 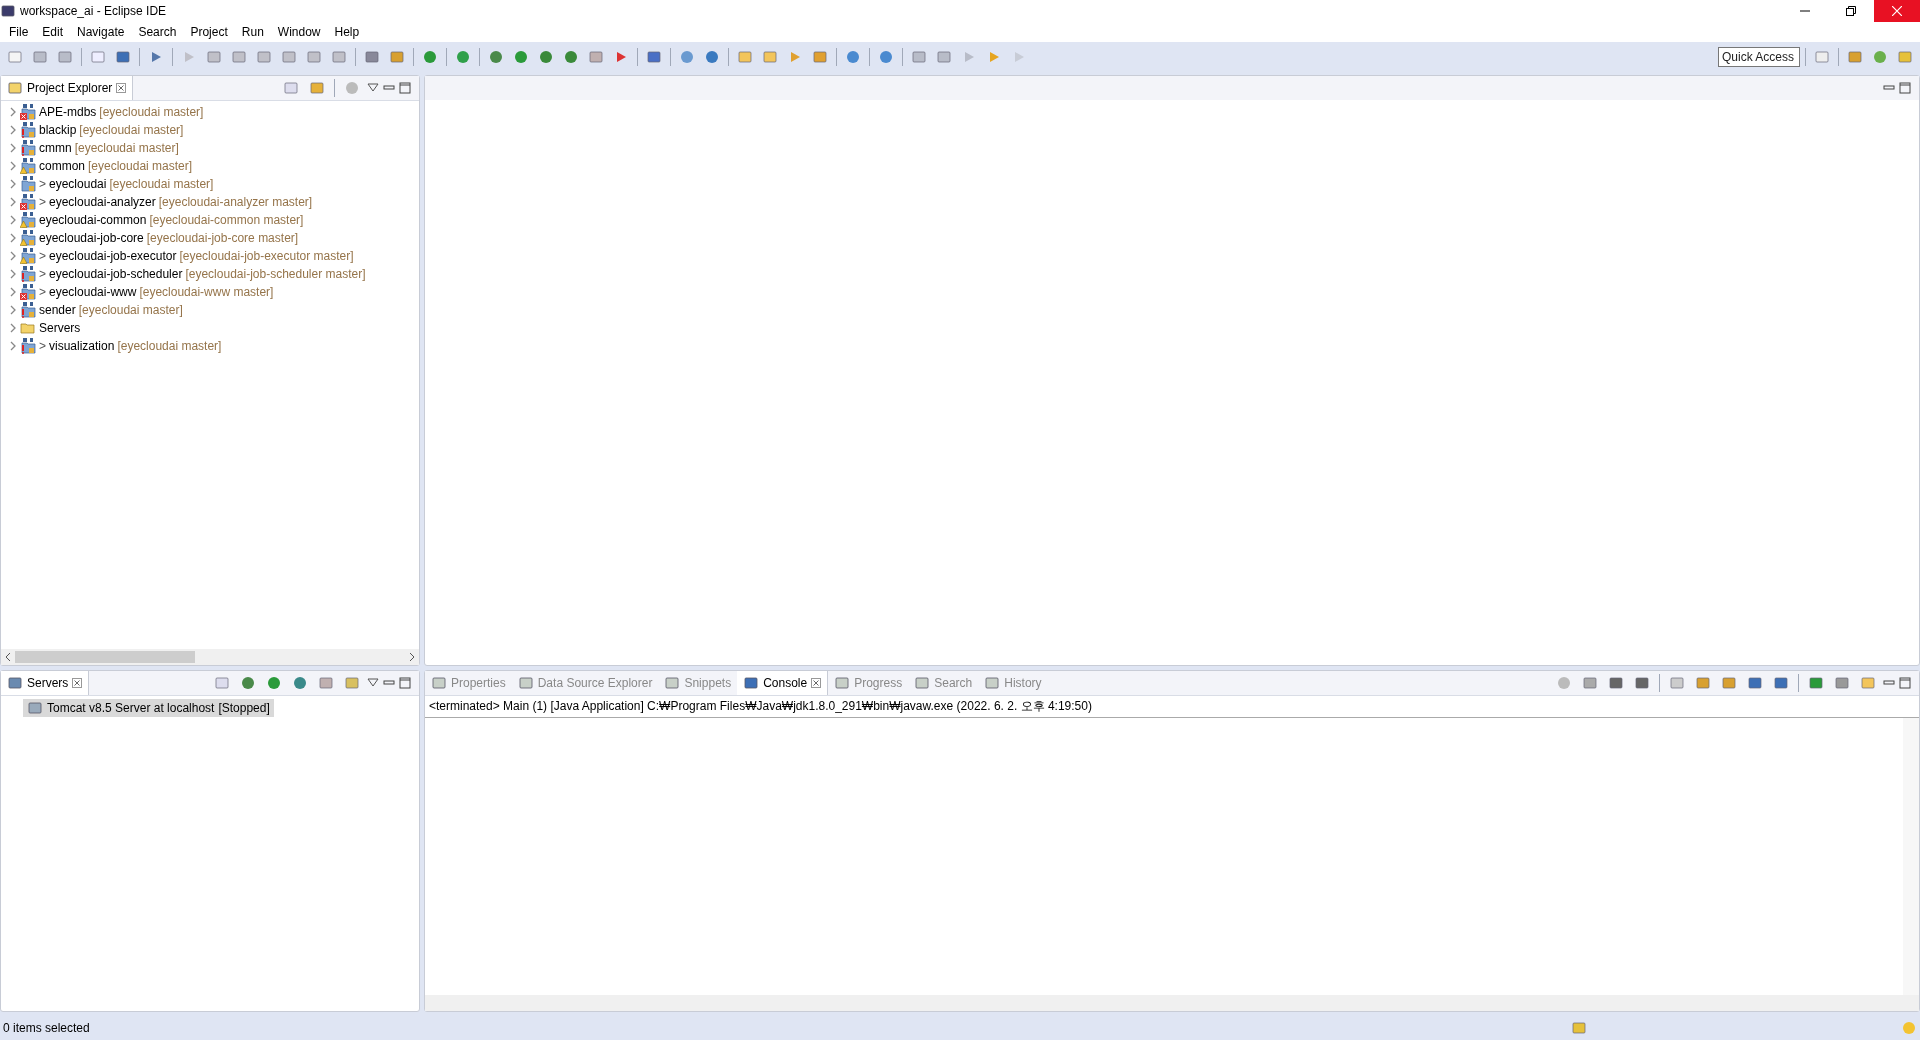 What do you see at coordinates (93, 220) in the screenshot?
I see `project-name: eyecloudai-common` at bounding box center [93, 220].